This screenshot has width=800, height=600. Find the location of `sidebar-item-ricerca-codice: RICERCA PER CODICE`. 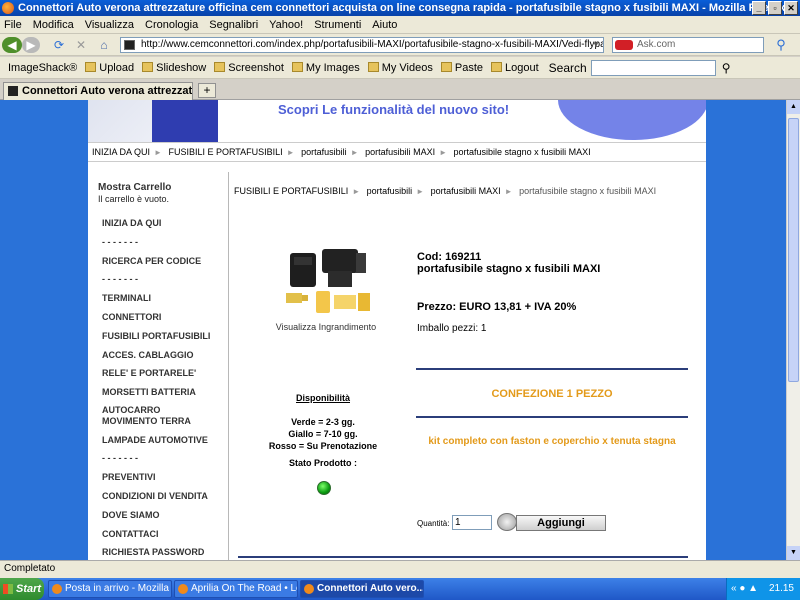

sidebar-item-ricerca-codice: RICERCA PER CODICE is located at coordinates (159, 261).